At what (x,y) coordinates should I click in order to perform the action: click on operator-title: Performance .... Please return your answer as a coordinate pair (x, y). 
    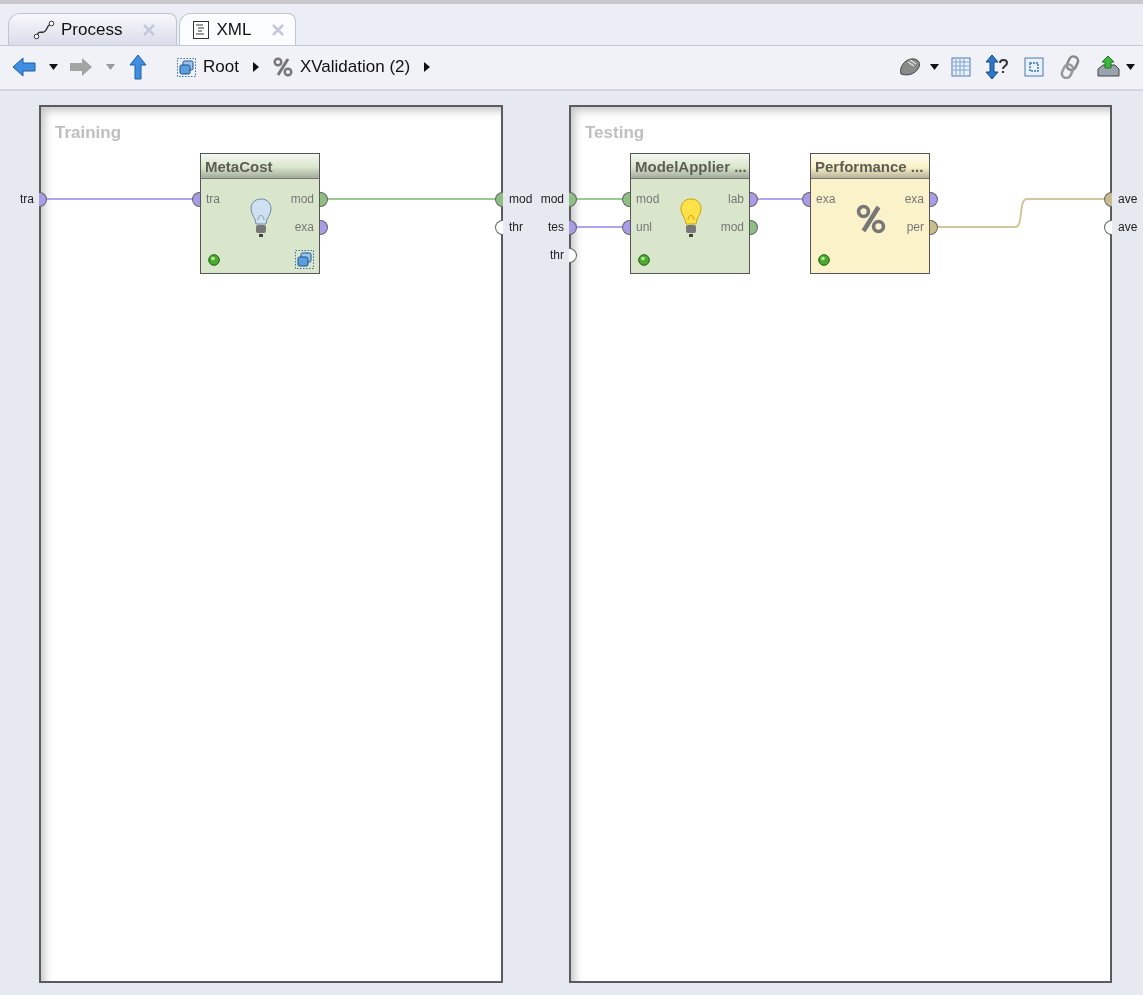
    Looking at the image, I should click on (870, 166).